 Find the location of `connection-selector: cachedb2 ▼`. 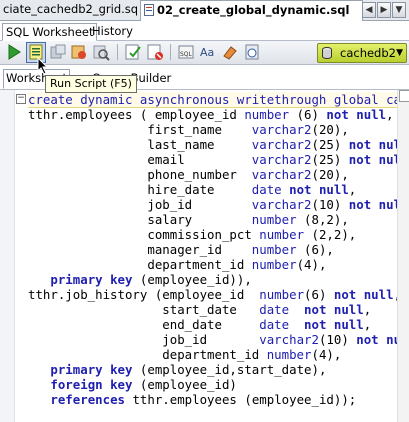

connection-selector: cachedb2 ▼ is located at coordinates (362, 53).